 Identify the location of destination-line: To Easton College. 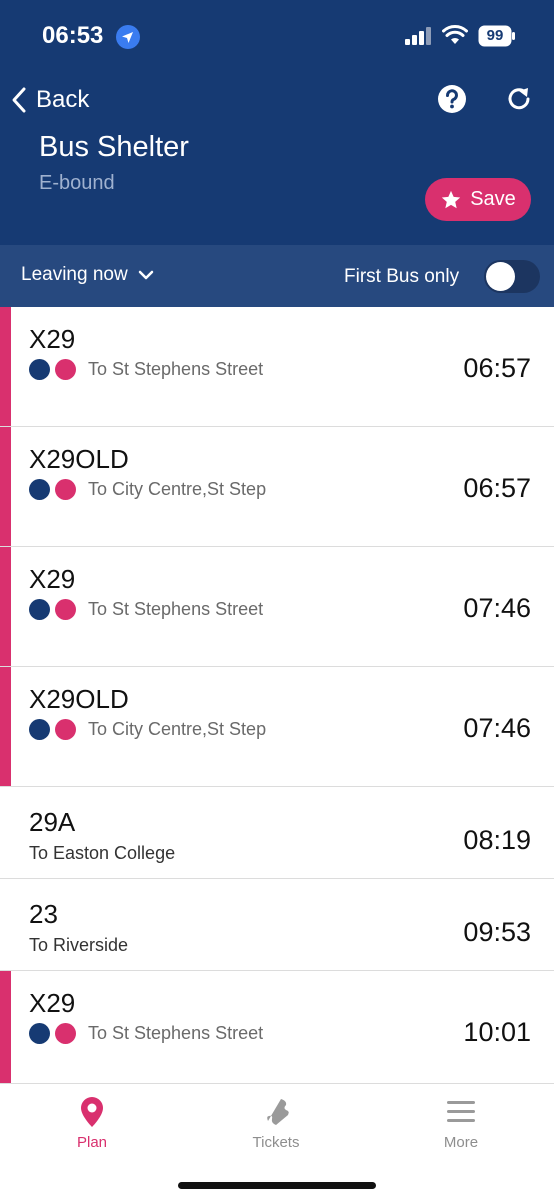
(102, 853).